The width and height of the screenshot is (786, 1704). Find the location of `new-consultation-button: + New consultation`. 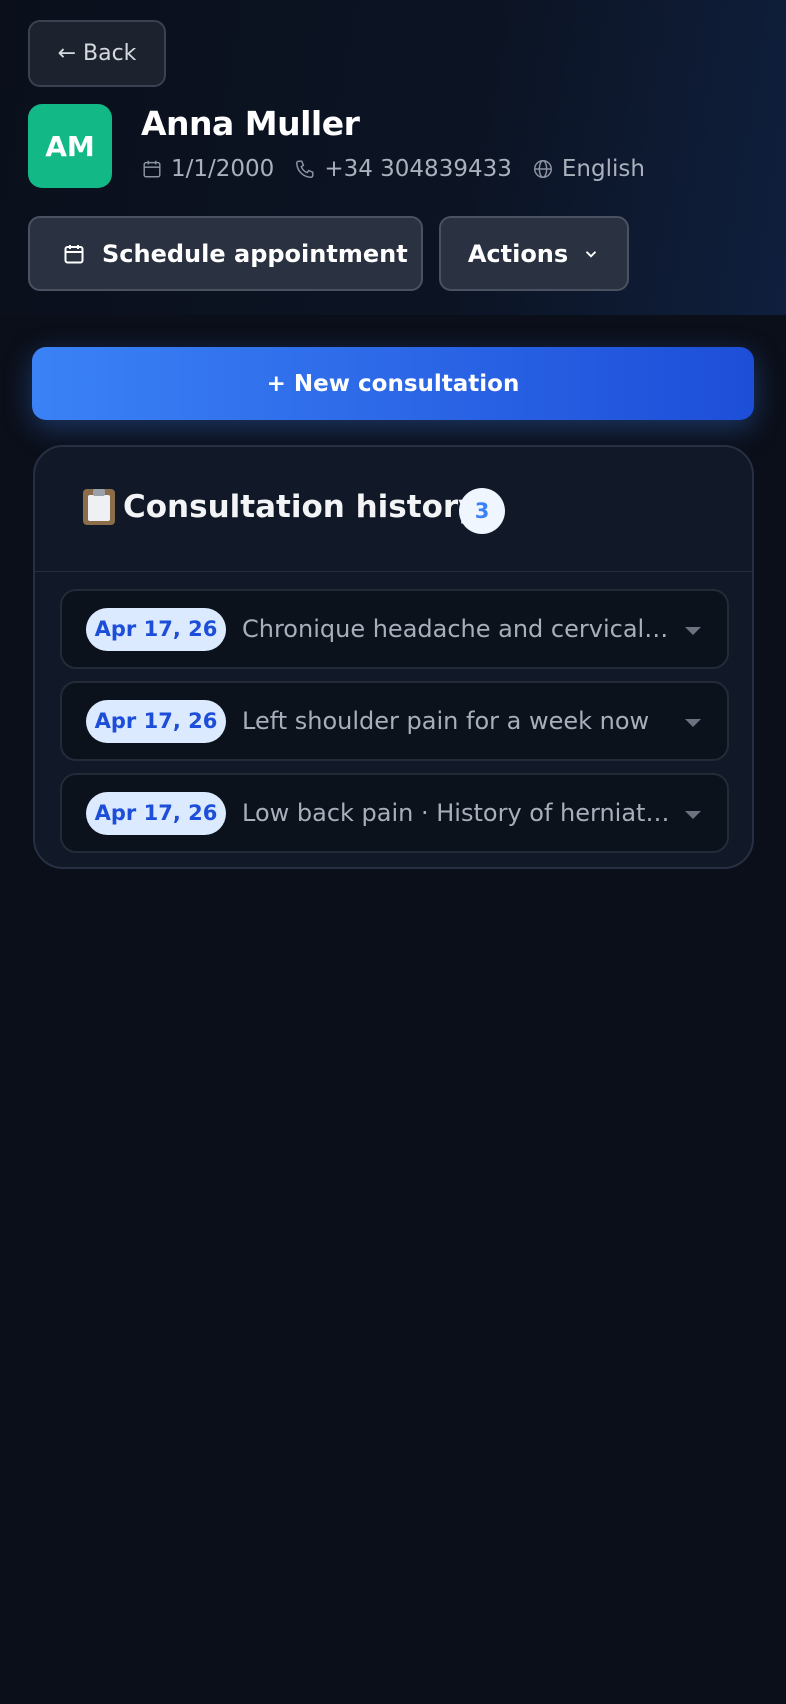

new-consultation-button: + New consultation is located at coordinates (393, 383).